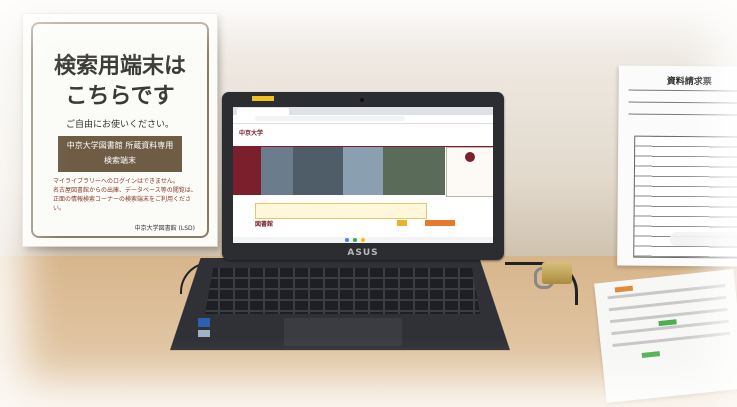 The height and width of the screenshot is (407, 737). Describe the element at coordinates (339, 171) in the screenshot. I see `hero-image` at that location.